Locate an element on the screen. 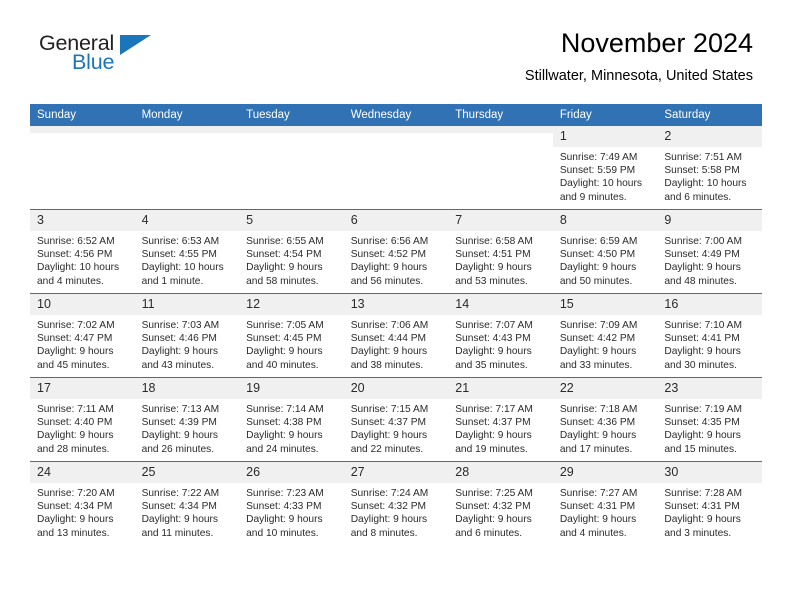  daylight-text: Daylight: 9 hours and 22 minutes. is located at coordinates (389, 442).